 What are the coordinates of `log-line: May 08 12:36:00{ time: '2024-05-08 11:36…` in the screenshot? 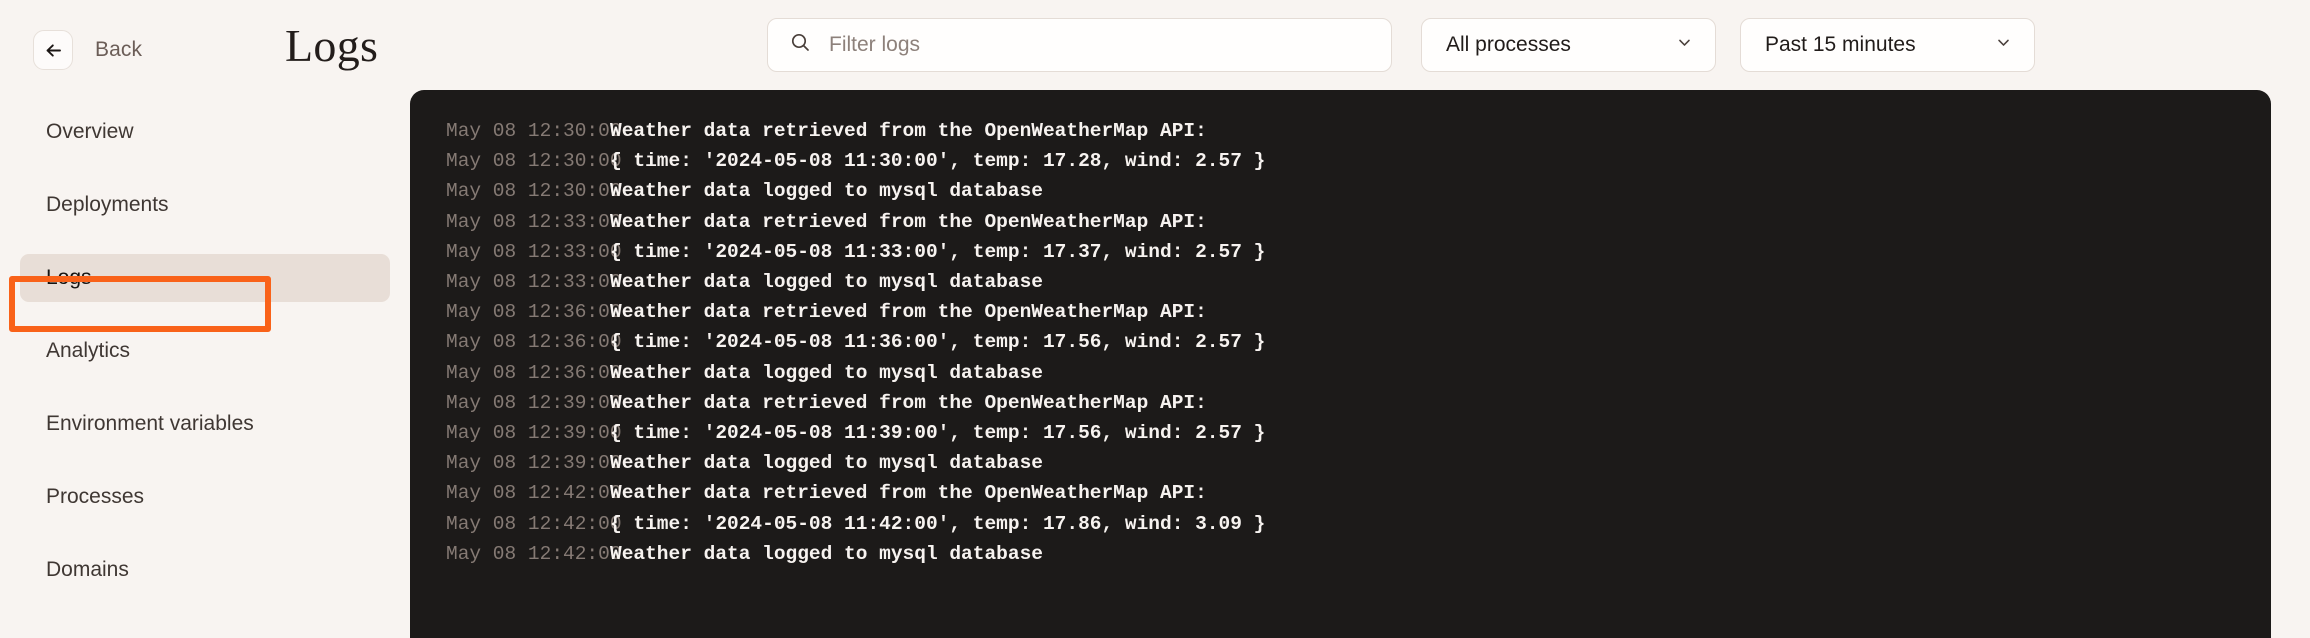 It's located at (1340, 342).